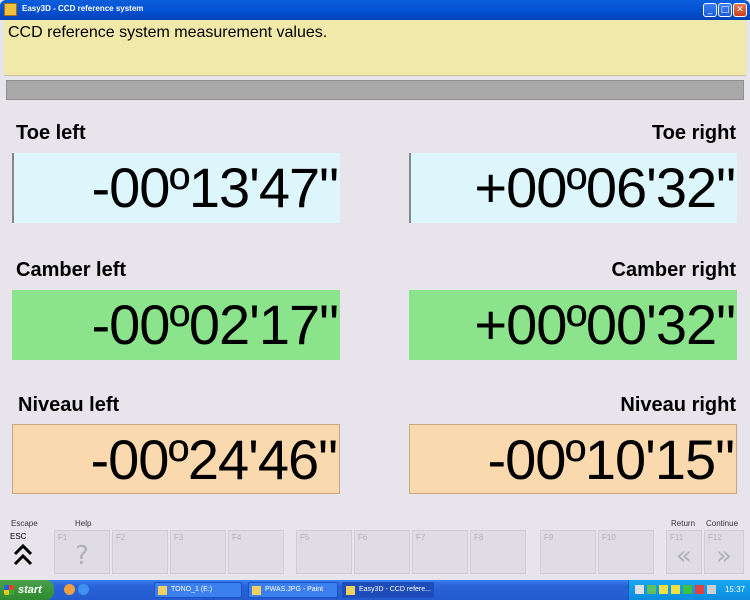 The image size is (750, 600). I want to click on task-label: PWAS.JPG - Paint, so click(294, 589).